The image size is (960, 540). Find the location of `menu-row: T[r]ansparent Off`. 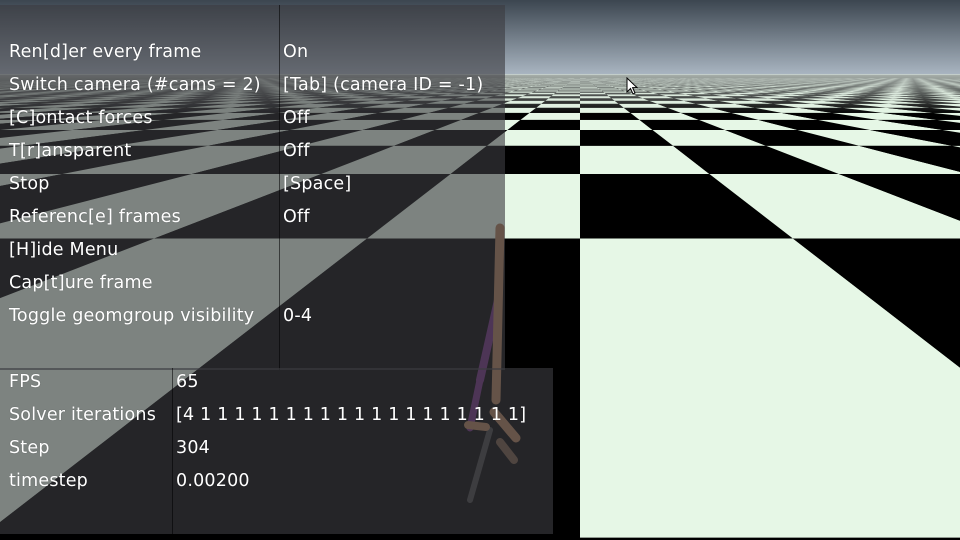

menu-row: T[r]ansparent Off is located at coordinates (252, 151).